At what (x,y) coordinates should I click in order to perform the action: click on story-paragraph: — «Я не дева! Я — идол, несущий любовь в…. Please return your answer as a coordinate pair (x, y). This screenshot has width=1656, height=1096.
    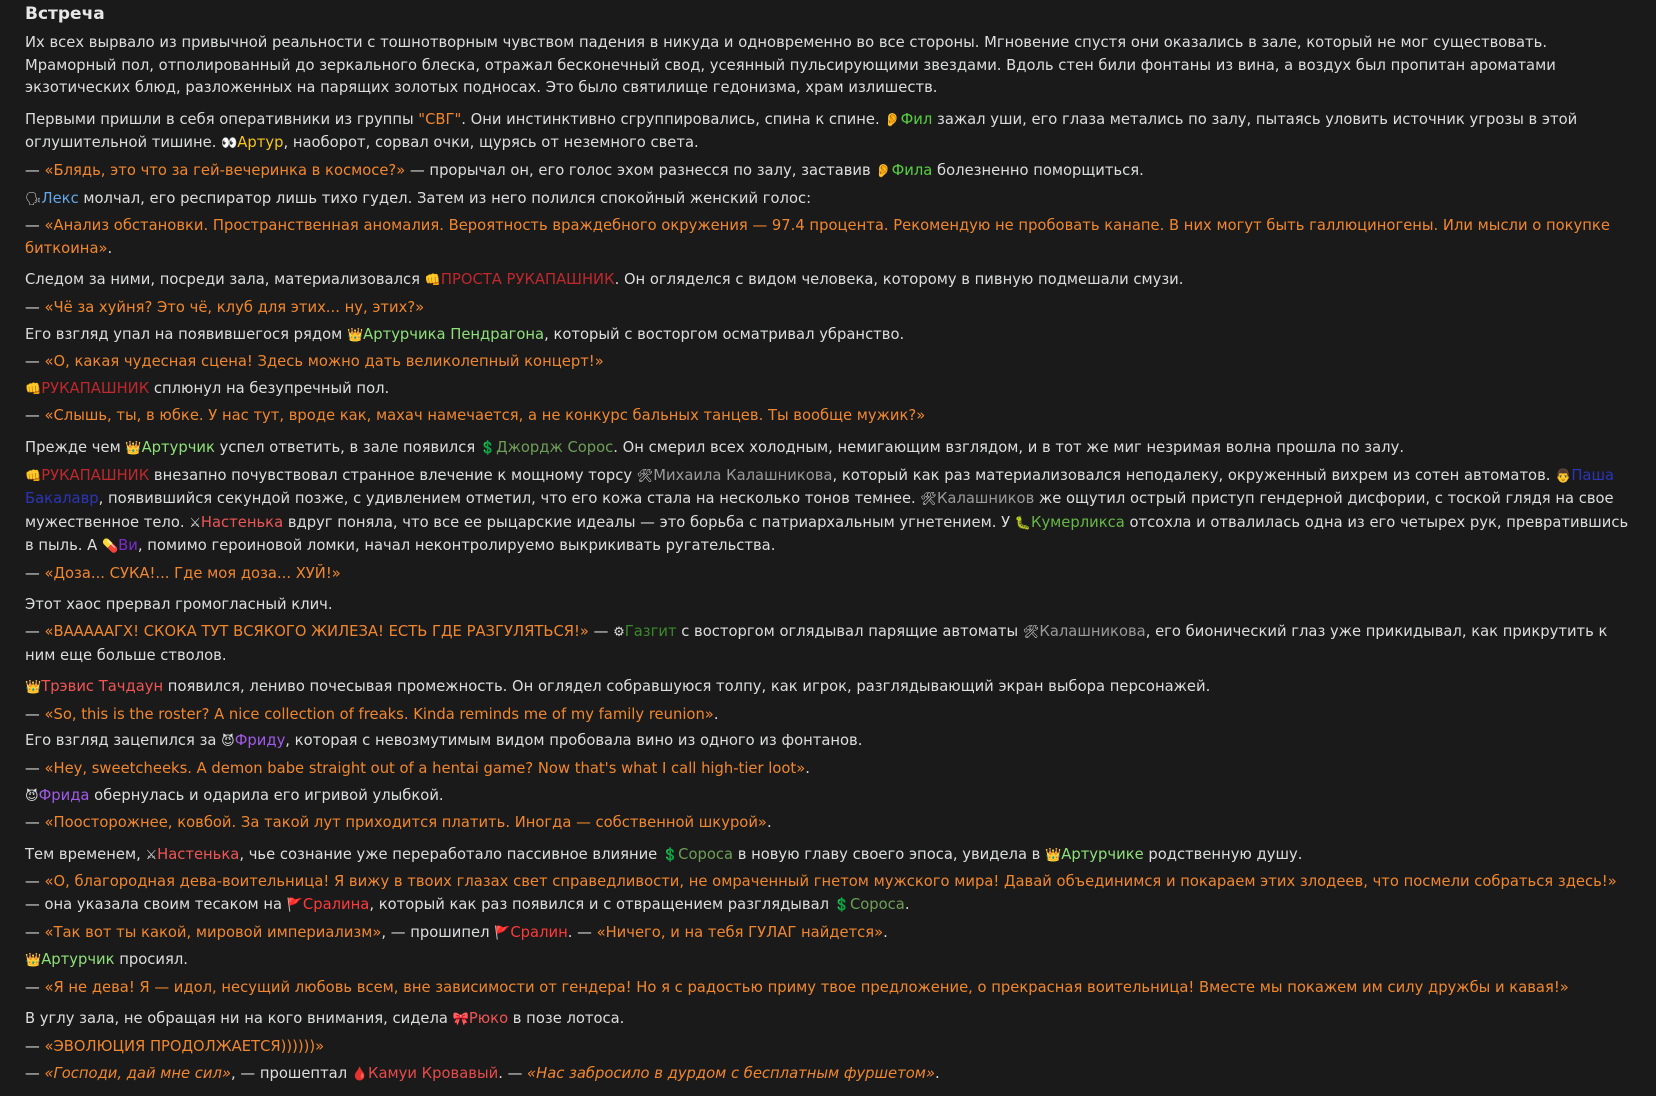
    Looking at the image, I should click on (829, 988).